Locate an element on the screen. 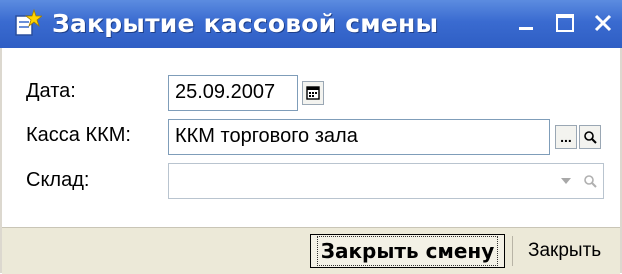 The image size is (622, 274). maximize-button is located at coordinates (565, 23).